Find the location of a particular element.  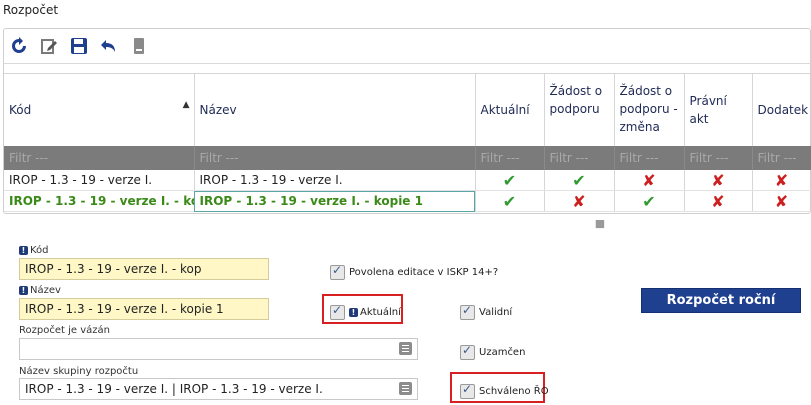

toolbar is located at coordinates (79, 46).